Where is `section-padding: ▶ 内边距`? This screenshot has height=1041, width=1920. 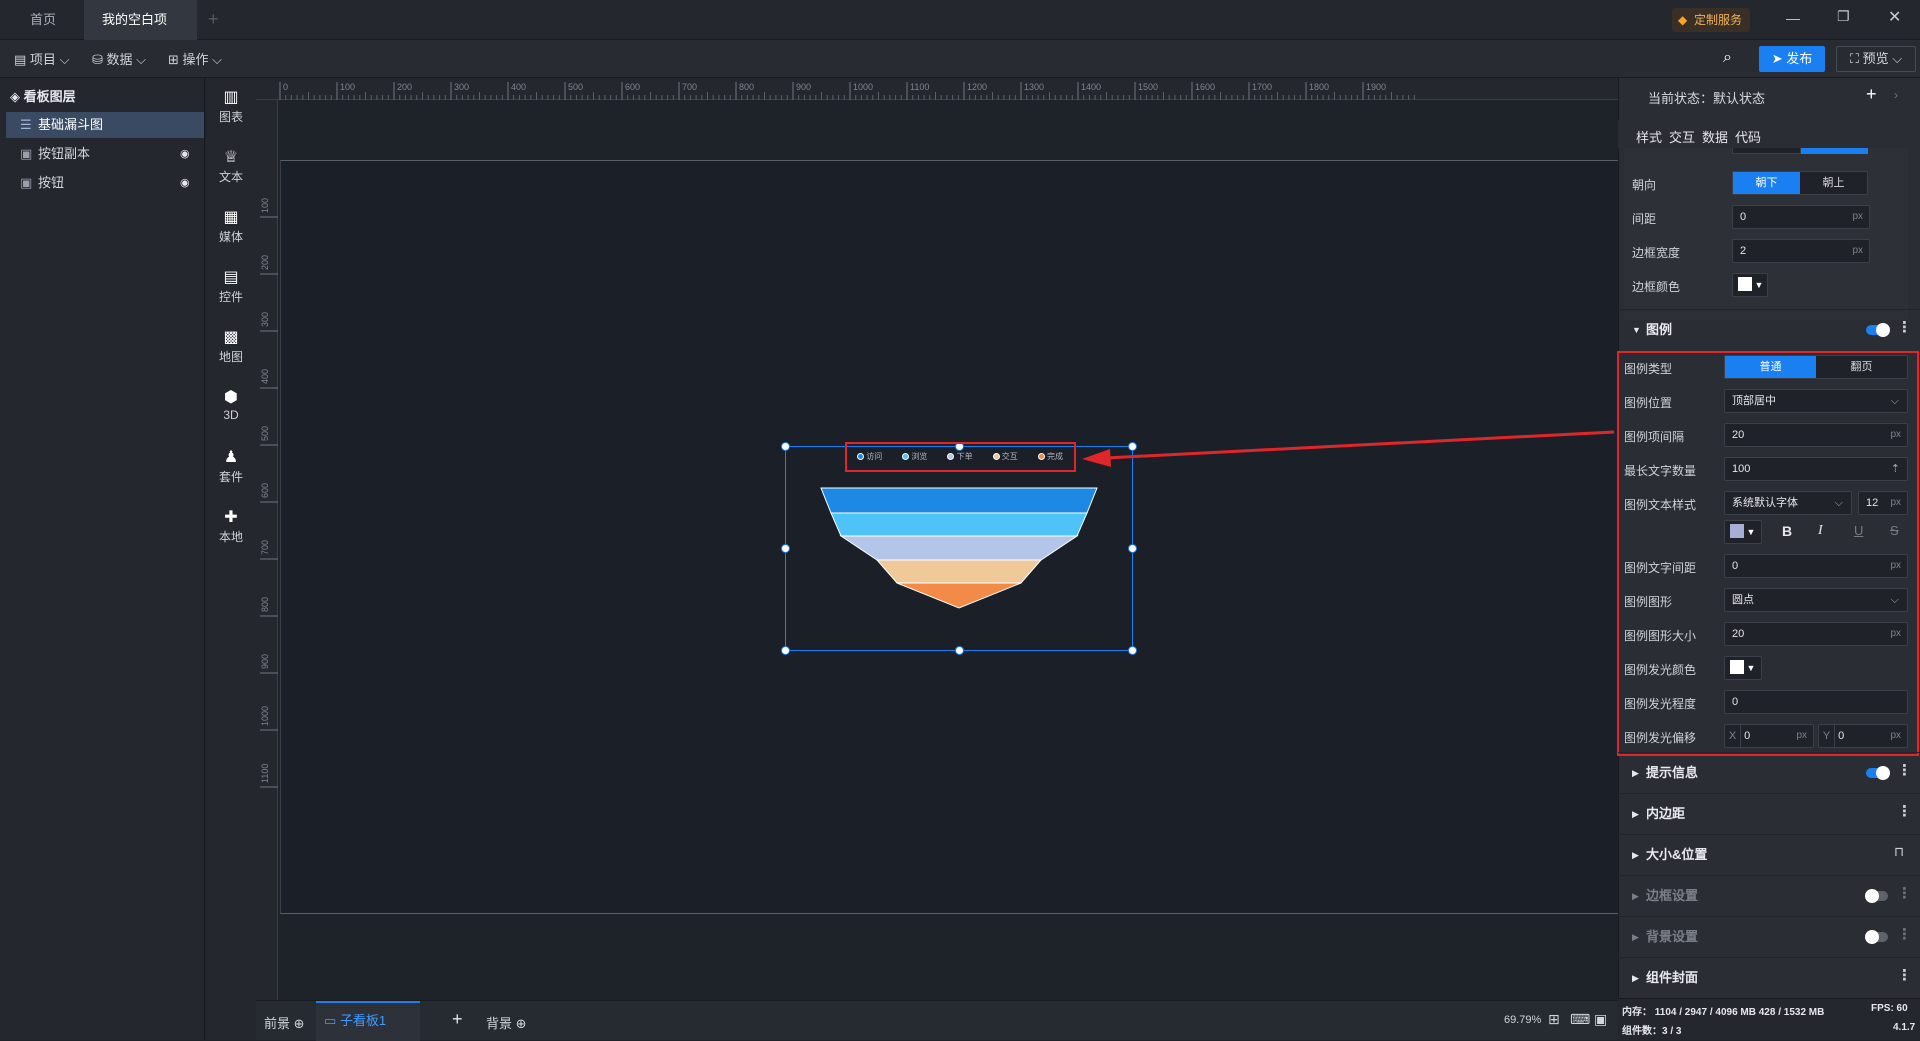 section-padding: ▶ 内边距 is located at coordinates (1769, 813).